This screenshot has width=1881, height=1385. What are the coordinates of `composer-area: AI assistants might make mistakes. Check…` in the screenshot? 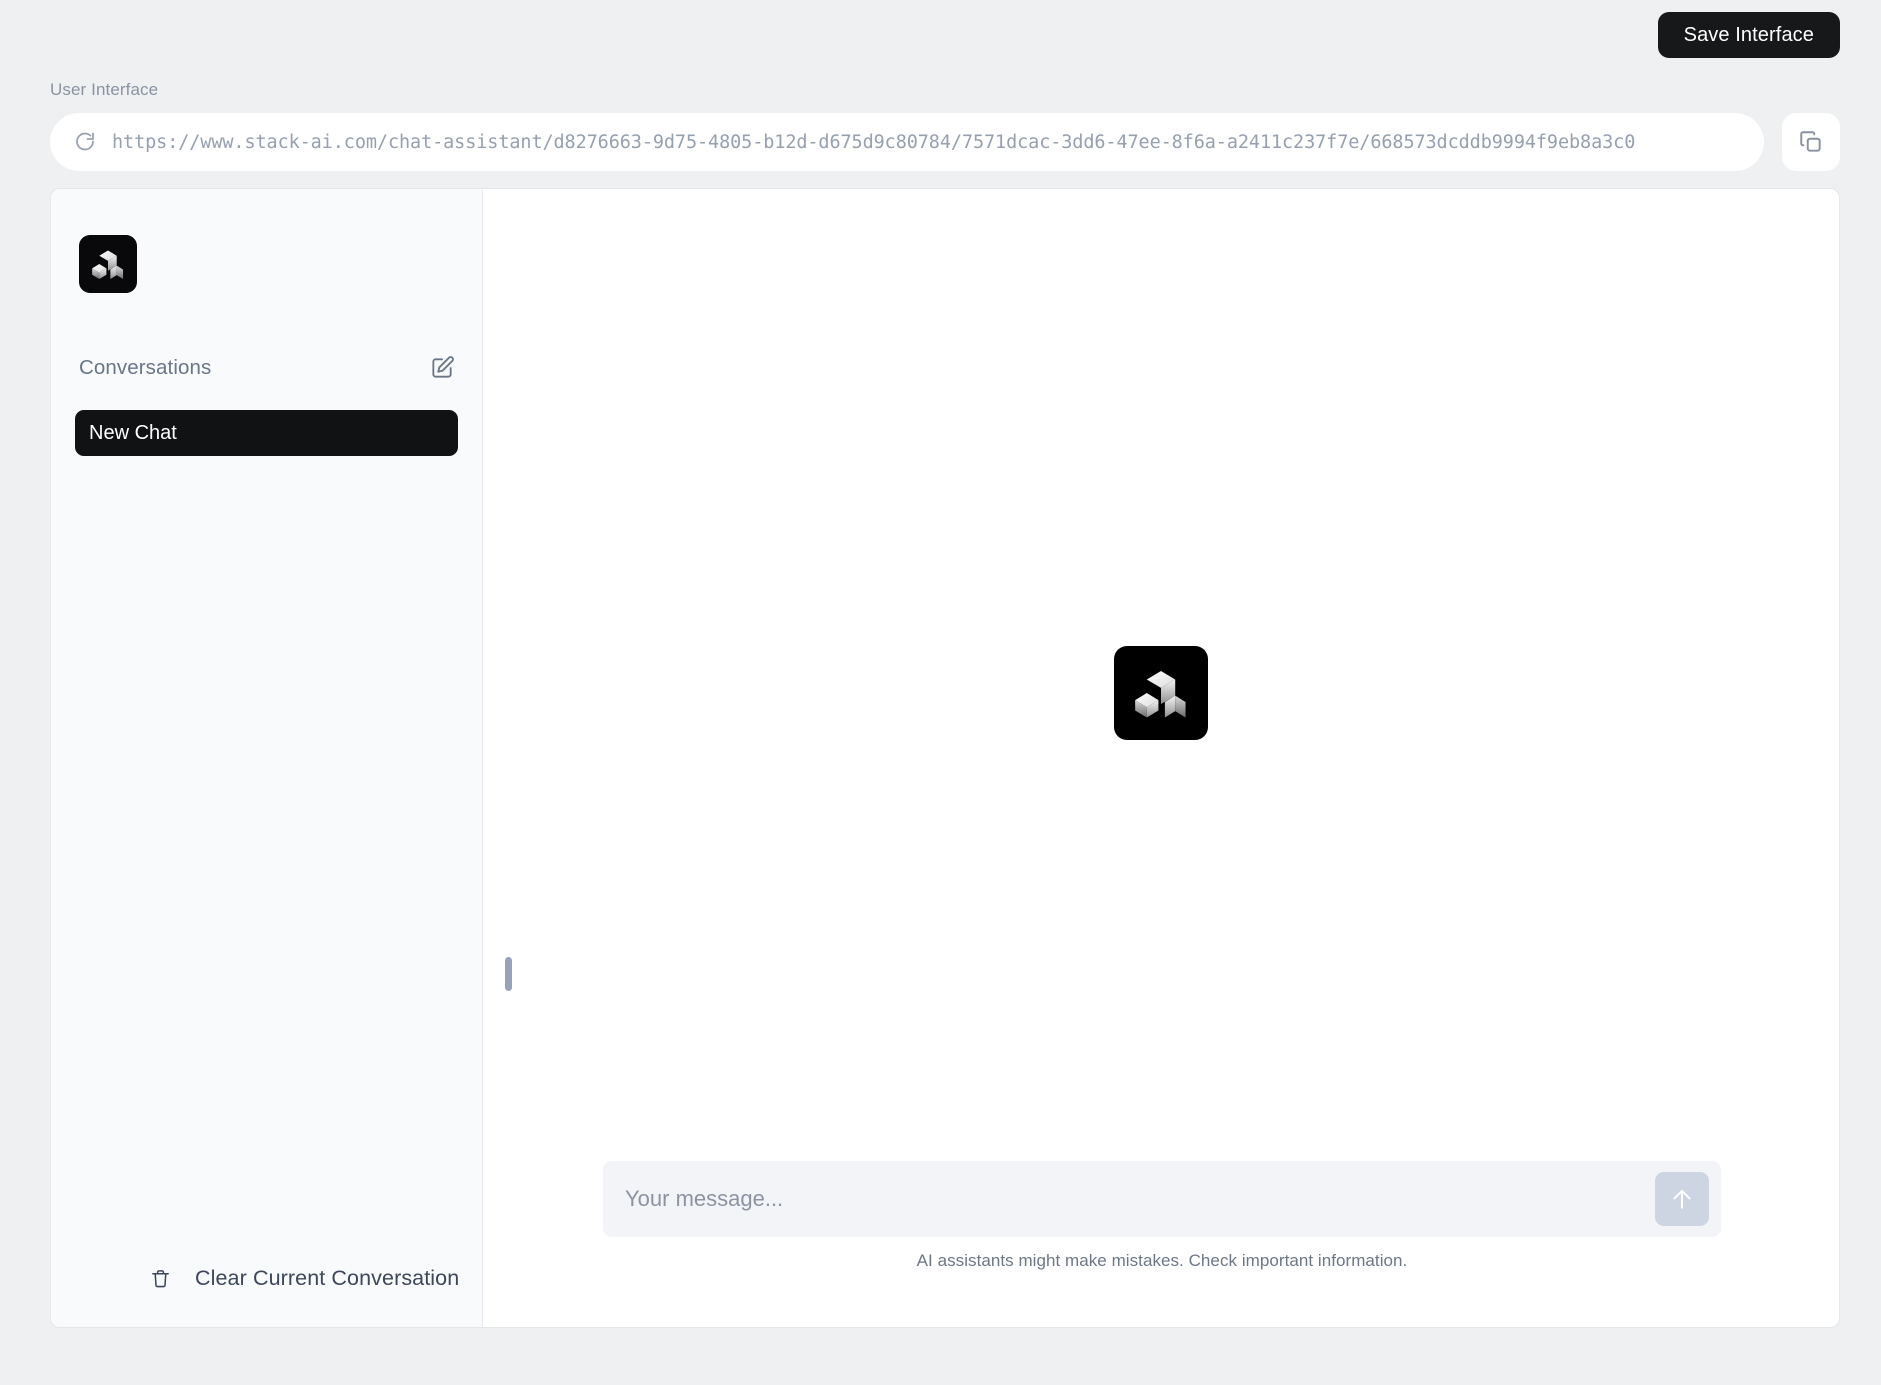 It's located at (1162, 1216).